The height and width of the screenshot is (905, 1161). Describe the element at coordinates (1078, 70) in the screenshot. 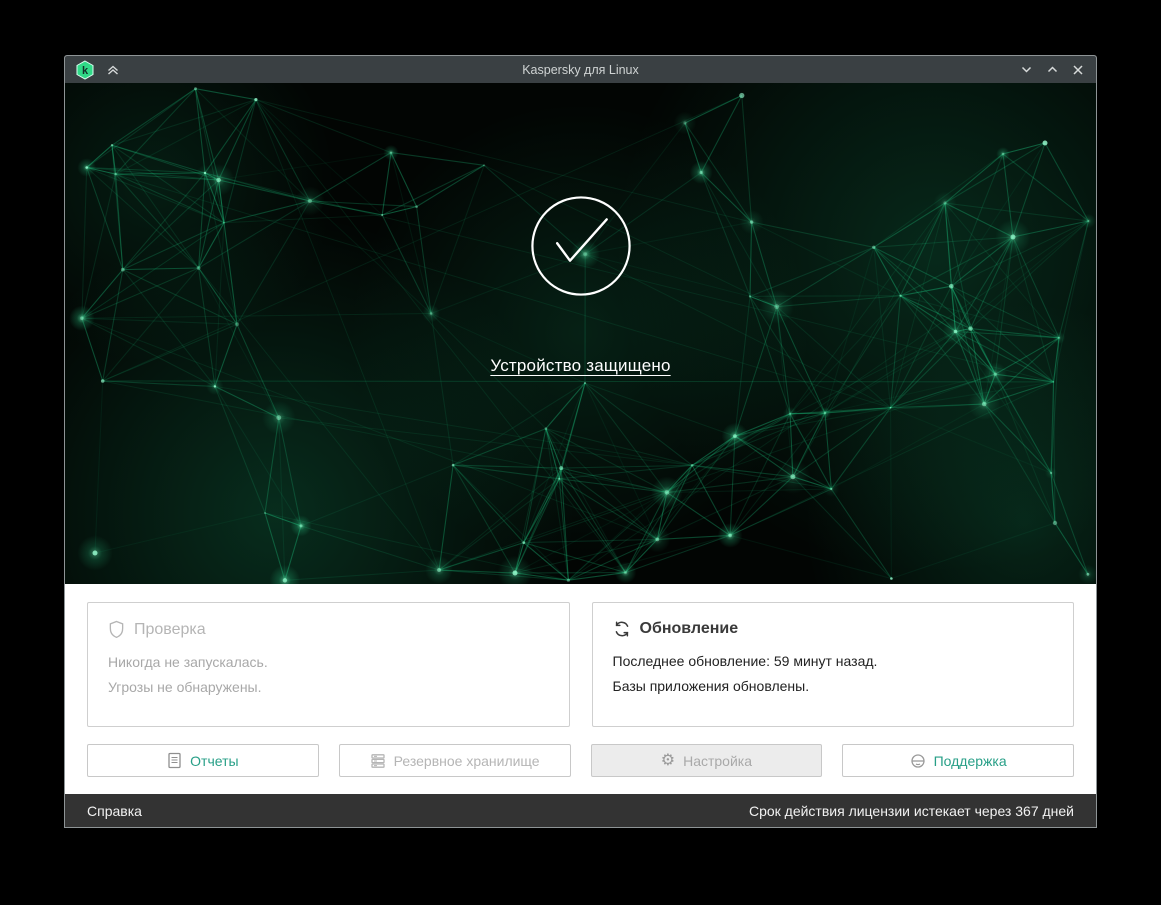

I see `close-icon` at that location.